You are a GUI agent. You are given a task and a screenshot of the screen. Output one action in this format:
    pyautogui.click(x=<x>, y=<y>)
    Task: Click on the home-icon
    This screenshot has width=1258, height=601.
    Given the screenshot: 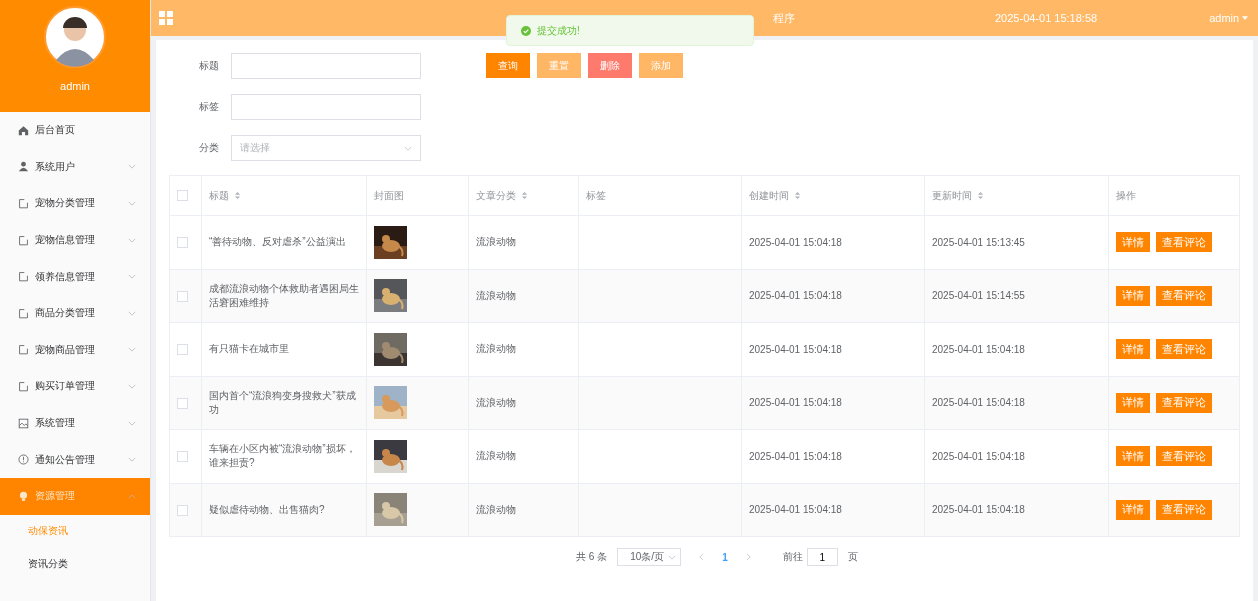 What is the action you would take?
    pyautogui.click(x=23, y=130)
    